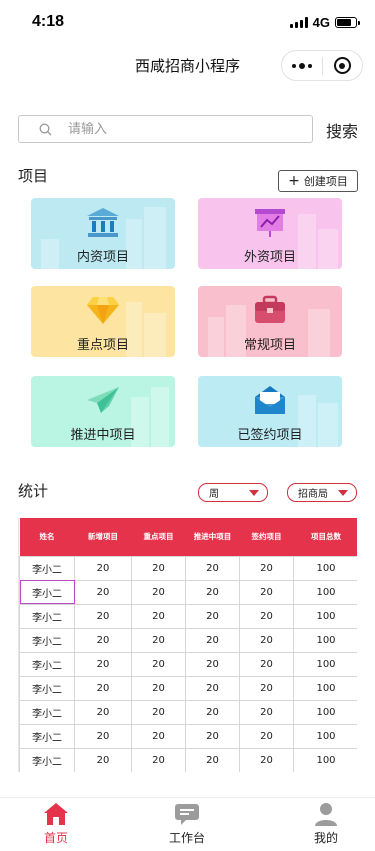  Describe the element at coordinates (47, 537) in the screenshot. I see `column-header: 姓名` at that location.